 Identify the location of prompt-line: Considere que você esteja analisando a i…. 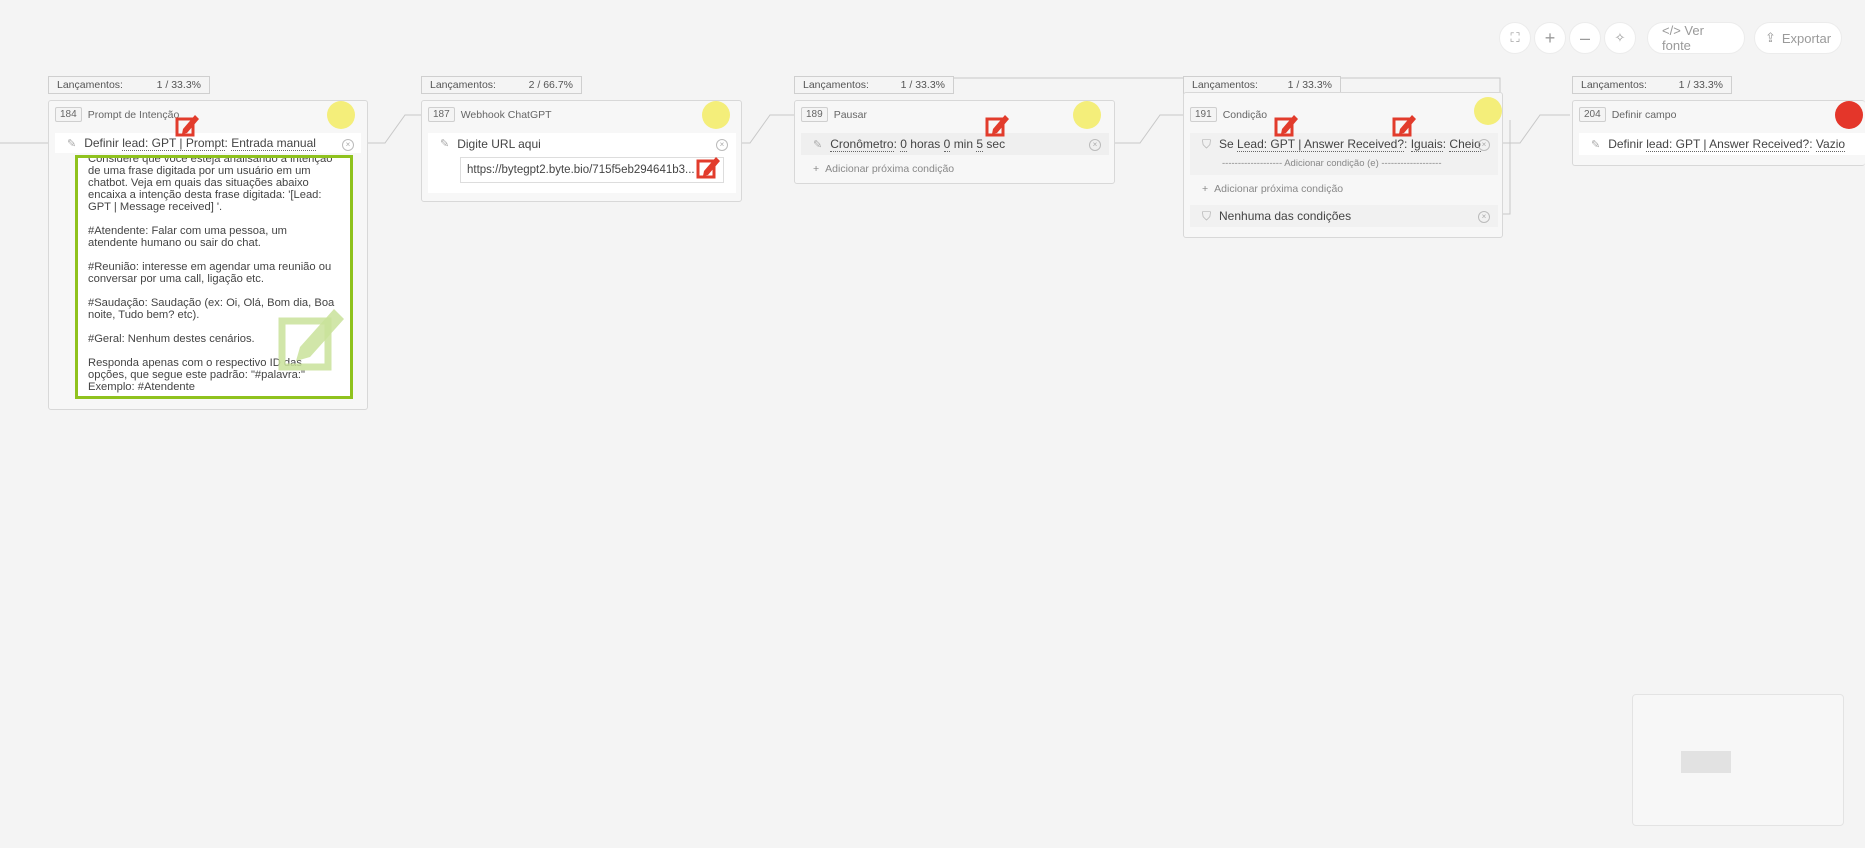
(210, 160).